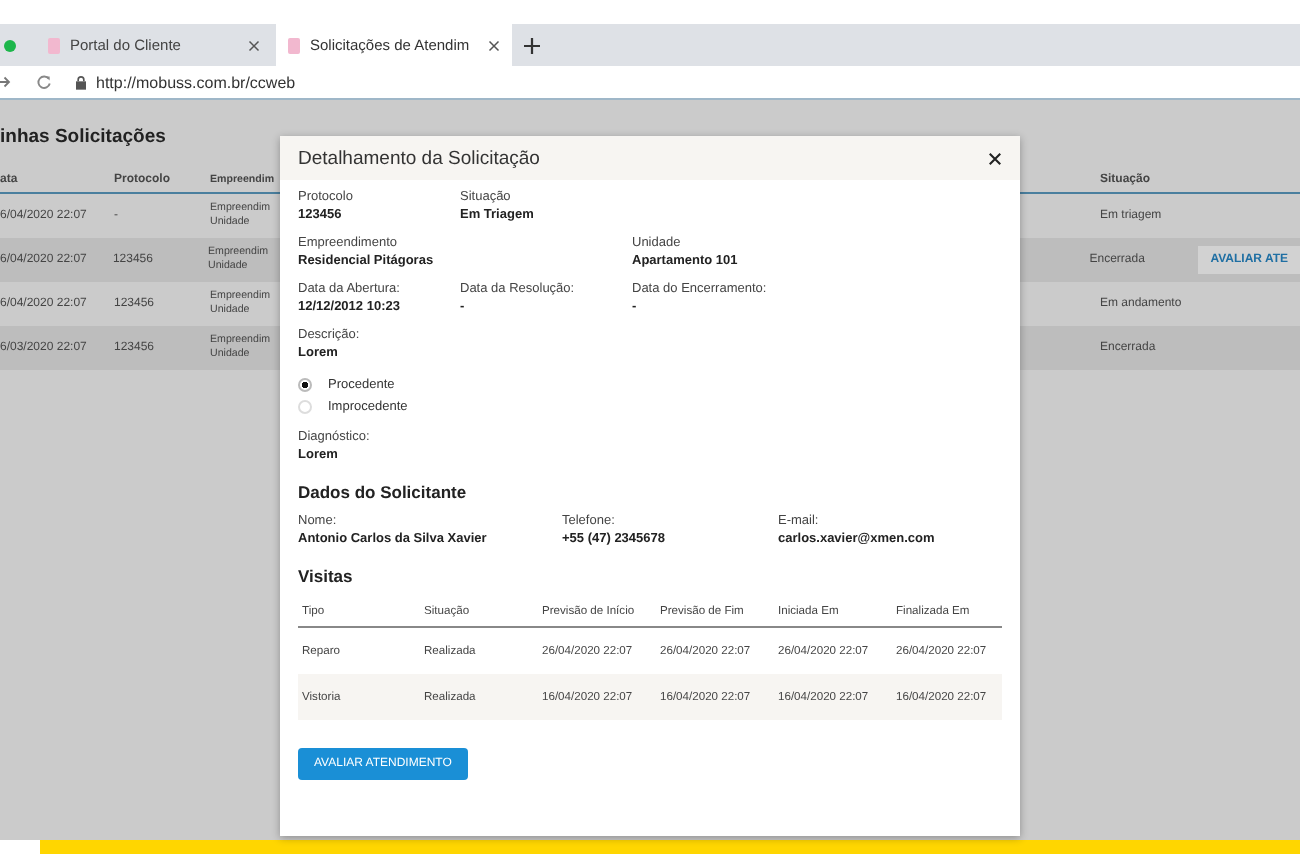  I want to click on section-heading: Dados do Solicitante, so click(383, 492).